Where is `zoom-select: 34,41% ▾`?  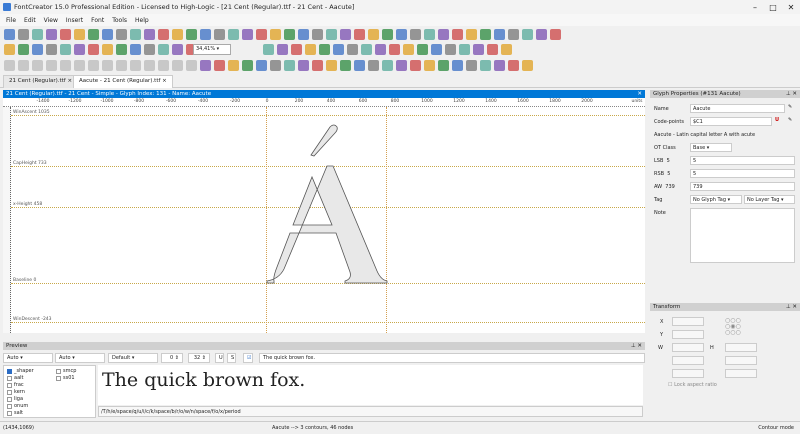 zoom-select: 34,41% ▾ is located at coordinates (212, 49).